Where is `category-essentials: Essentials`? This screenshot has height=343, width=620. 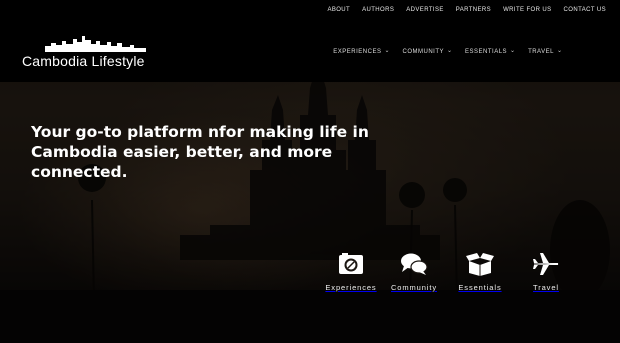 category-essentials: Essentials is located at coordinates (480, 272).